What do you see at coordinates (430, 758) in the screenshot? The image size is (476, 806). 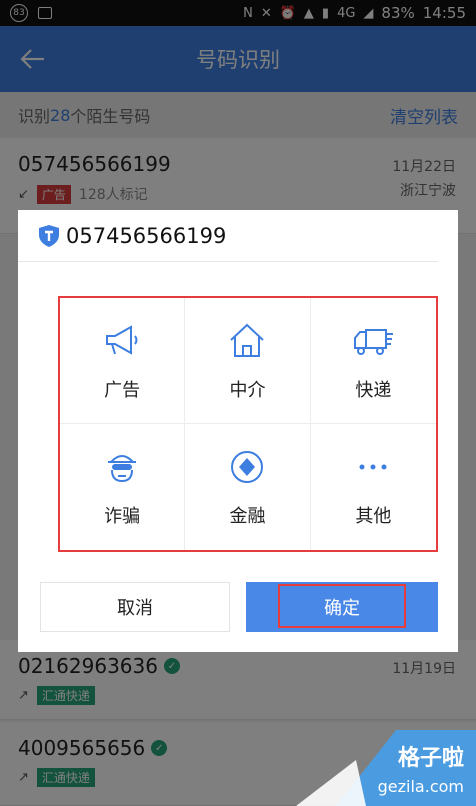 I see `watermark-title: 格子啦` at bounding box center [430, 758].